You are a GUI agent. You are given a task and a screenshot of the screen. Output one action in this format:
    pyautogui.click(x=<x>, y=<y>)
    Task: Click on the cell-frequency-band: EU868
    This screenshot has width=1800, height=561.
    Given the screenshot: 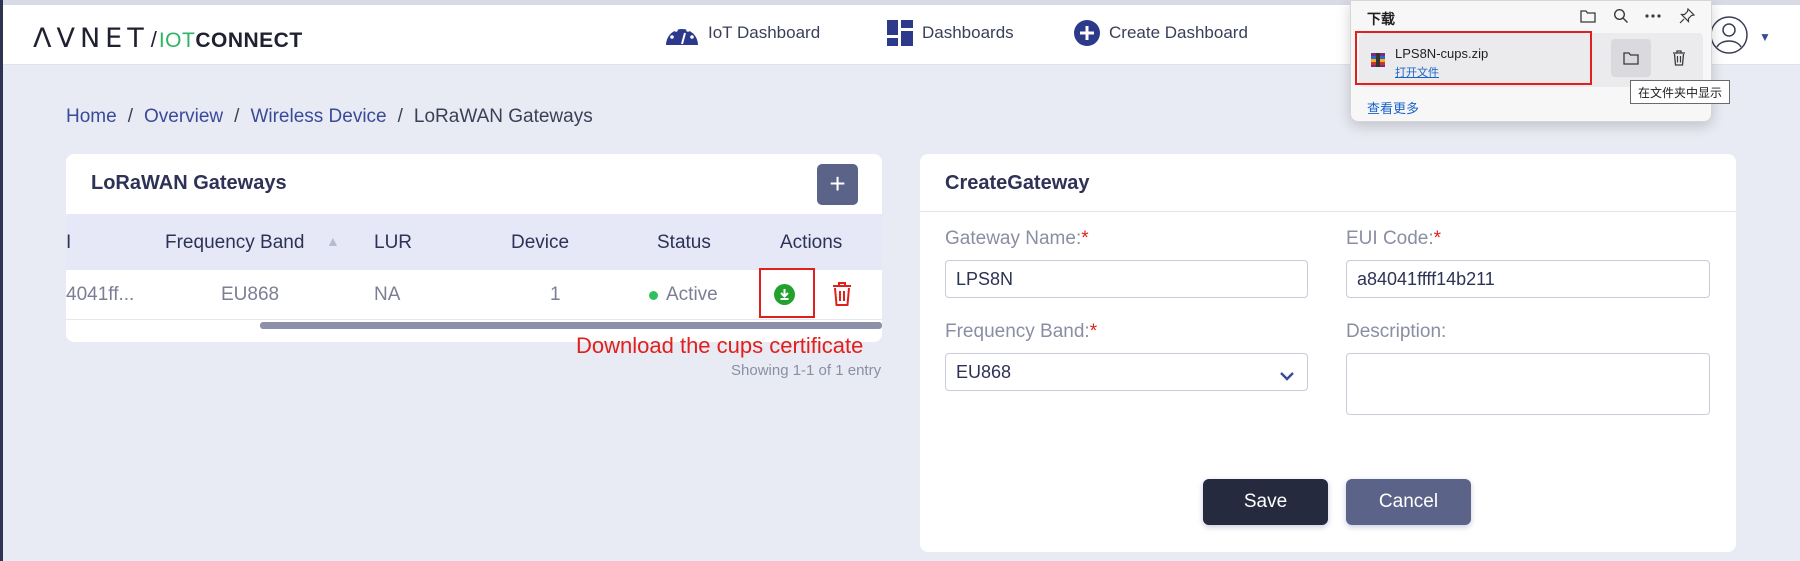 What is the action you would take?
    pyautogui.click(x=250, y=294)
    